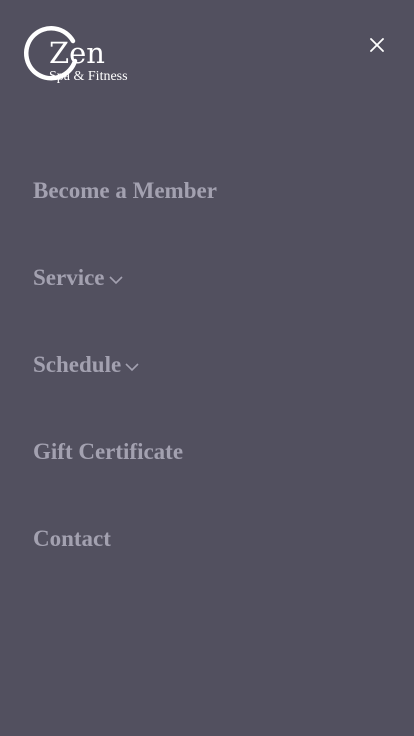 The width and height of the screenshot is (414, 736). What do you see at coordinates (69, 277) in the screenshot?
I see `nav-item-label: Service` at bounding box center [69, 277].